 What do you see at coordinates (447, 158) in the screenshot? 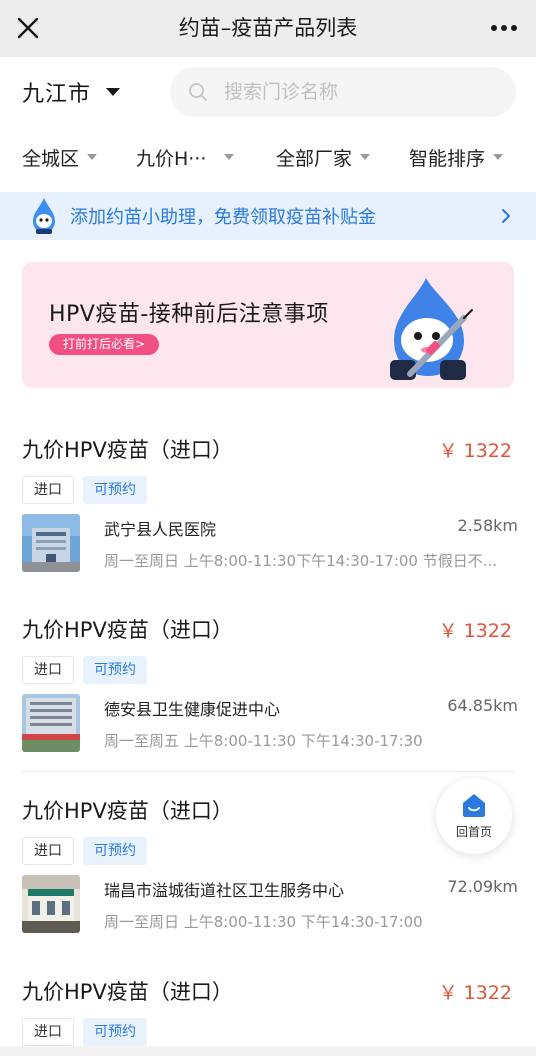
I see `filter-label: 智能排序` at bounding box center [447, 158].